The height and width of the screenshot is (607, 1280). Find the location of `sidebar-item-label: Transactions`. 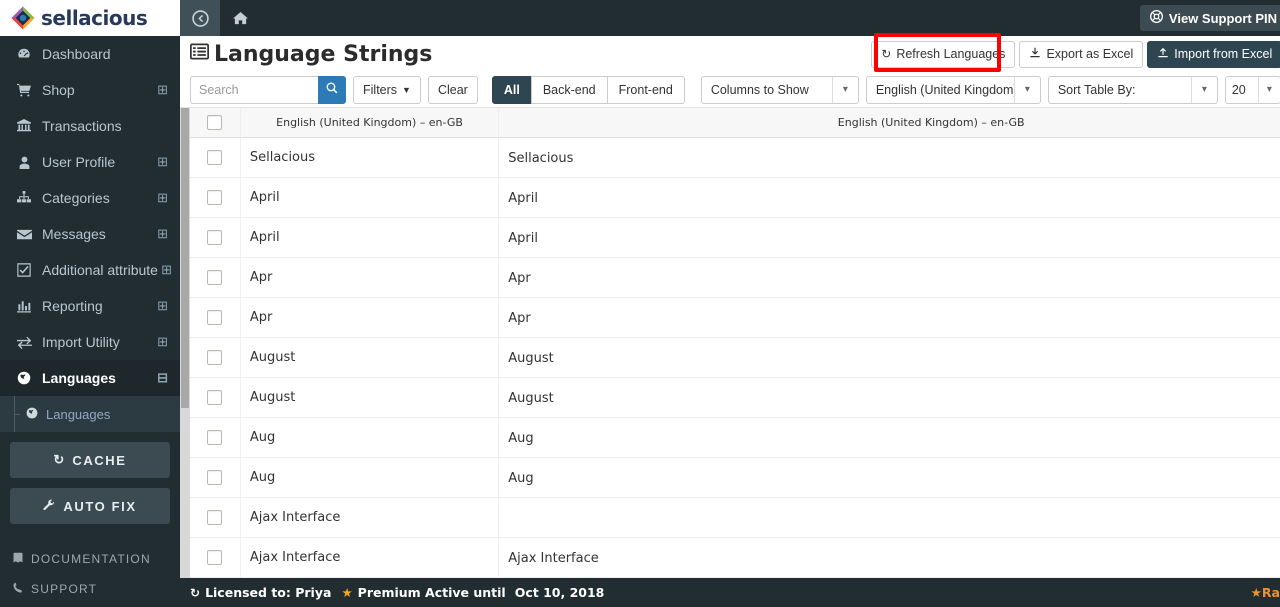

sidebar-item-label: Transactions is located at coordinates (82, 126).